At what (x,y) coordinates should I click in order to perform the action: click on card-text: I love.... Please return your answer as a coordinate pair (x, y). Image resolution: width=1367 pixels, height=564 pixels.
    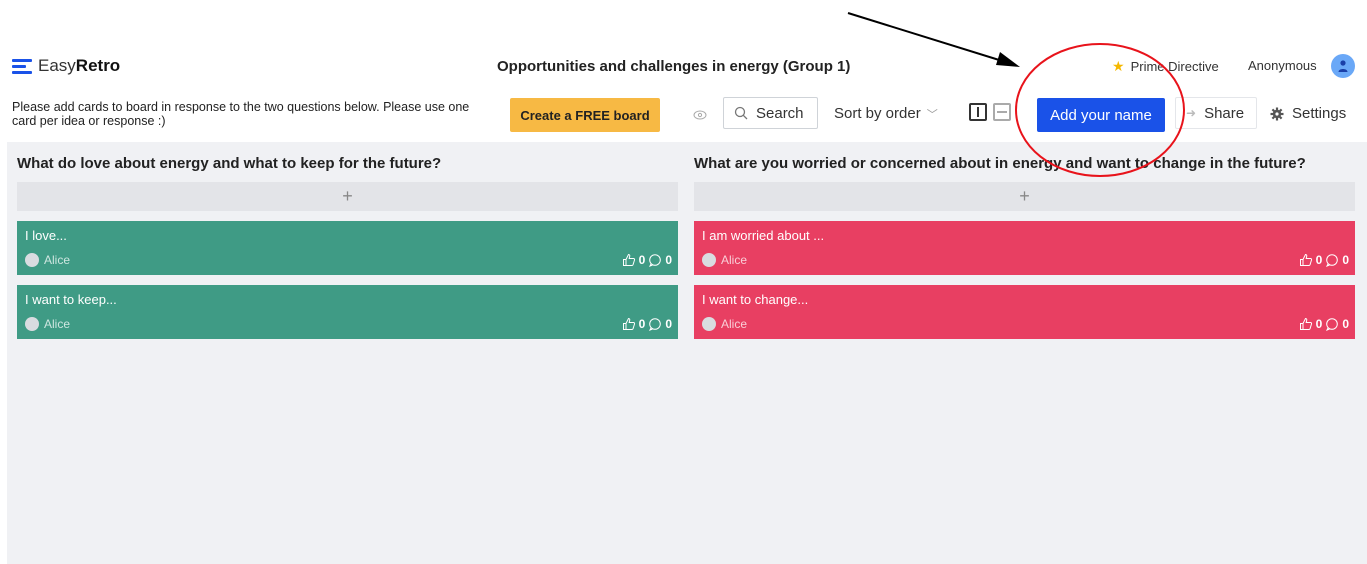
    Looking at the image, I should click on (46, 235).